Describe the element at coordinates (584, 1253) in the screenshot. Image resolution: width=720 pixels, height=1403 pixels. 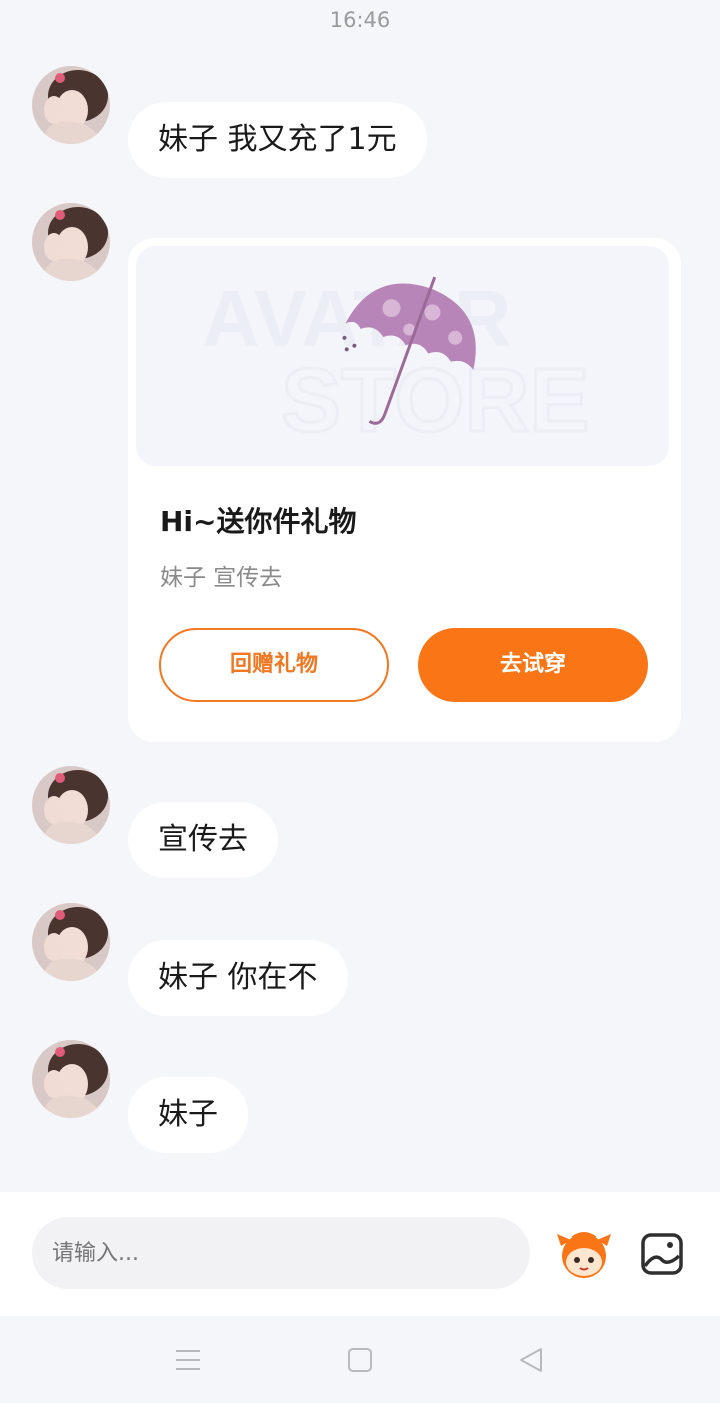
I see `mascot-emoji-icon` at that location.